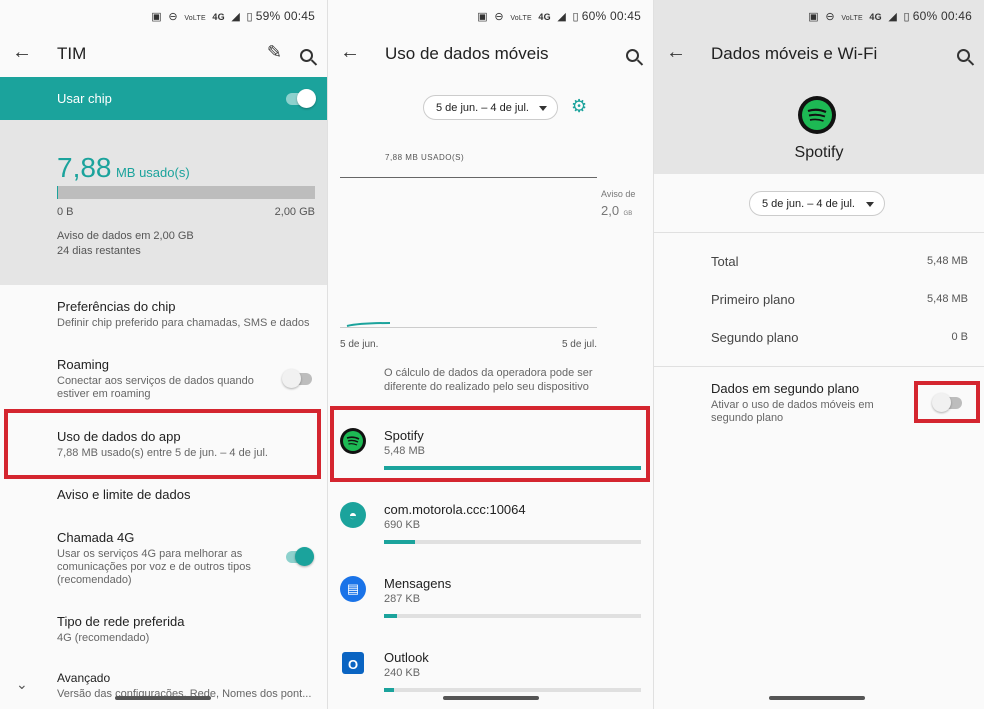  What do you see at coordinates (406, 657) in the screenshot?
I see `app-name: Outlook` at bounding box center [406, 657].